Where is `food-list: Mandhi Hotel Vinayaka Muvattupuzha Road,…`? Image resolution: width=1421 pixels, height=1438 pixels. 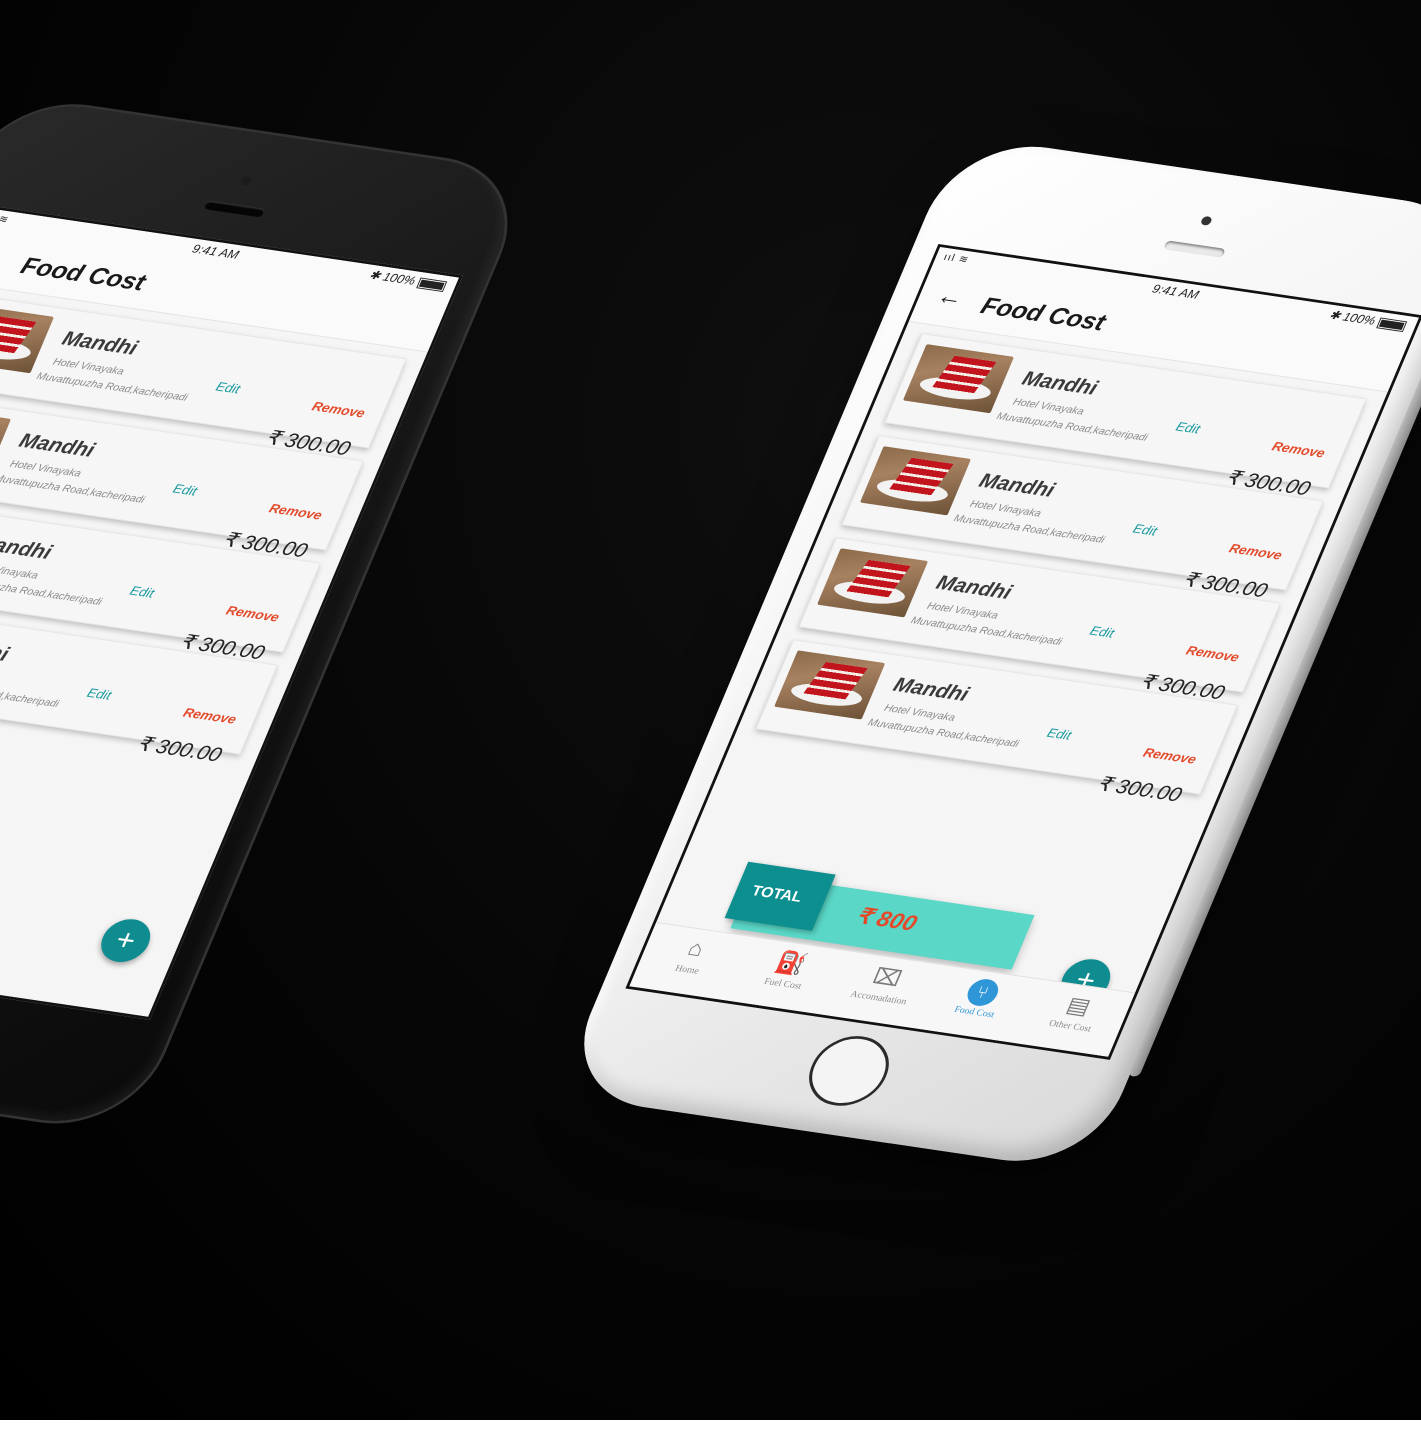
food-list: Mandhi Hotel Vinayaka Muvattupuzha Road,… is located at coordinates (213, 524).